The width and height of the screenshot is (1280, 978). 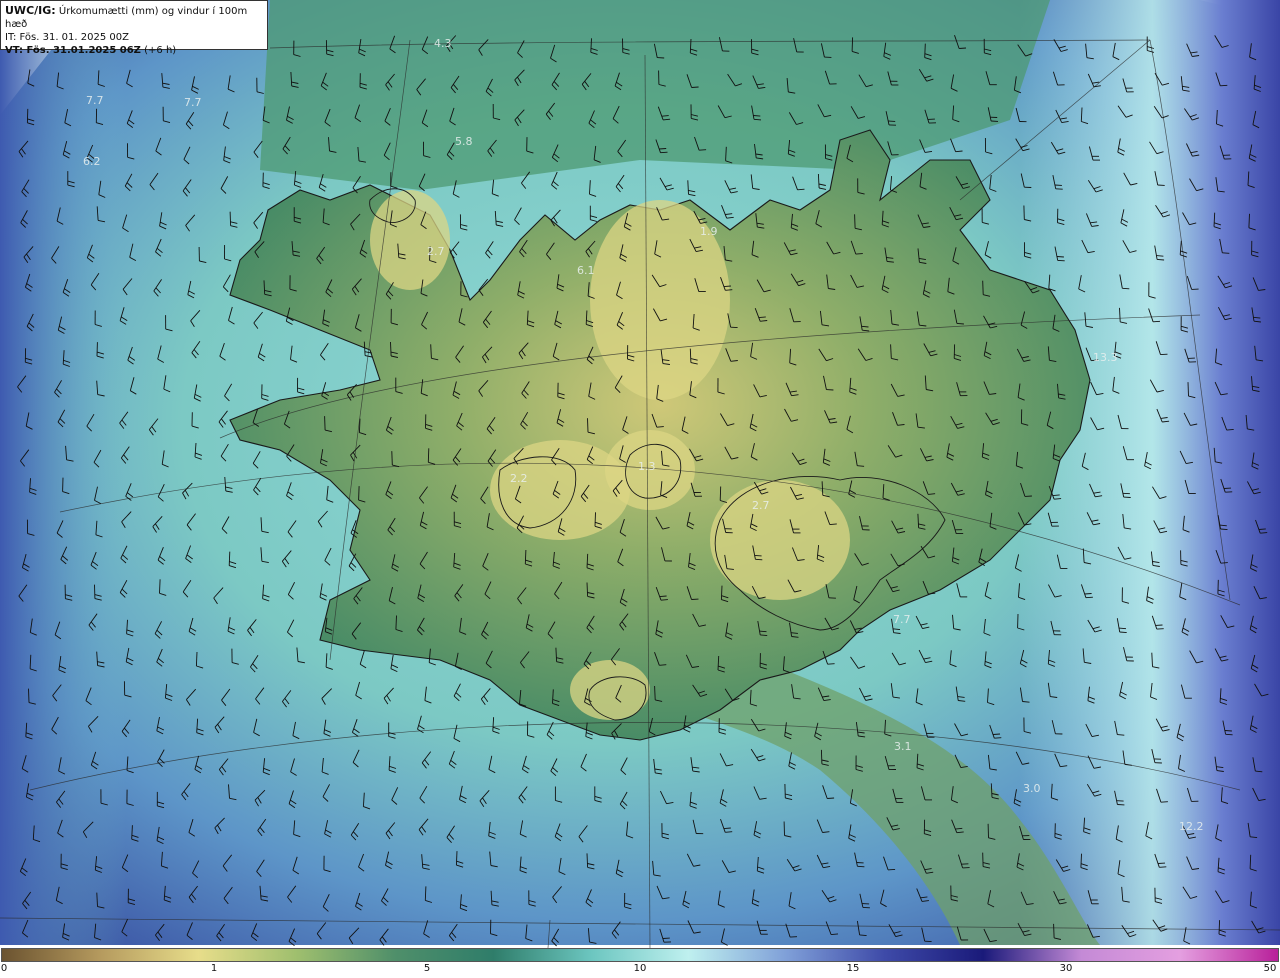 I want to click on colorbar-tick-50: 50, so click(x=1270, y=968).